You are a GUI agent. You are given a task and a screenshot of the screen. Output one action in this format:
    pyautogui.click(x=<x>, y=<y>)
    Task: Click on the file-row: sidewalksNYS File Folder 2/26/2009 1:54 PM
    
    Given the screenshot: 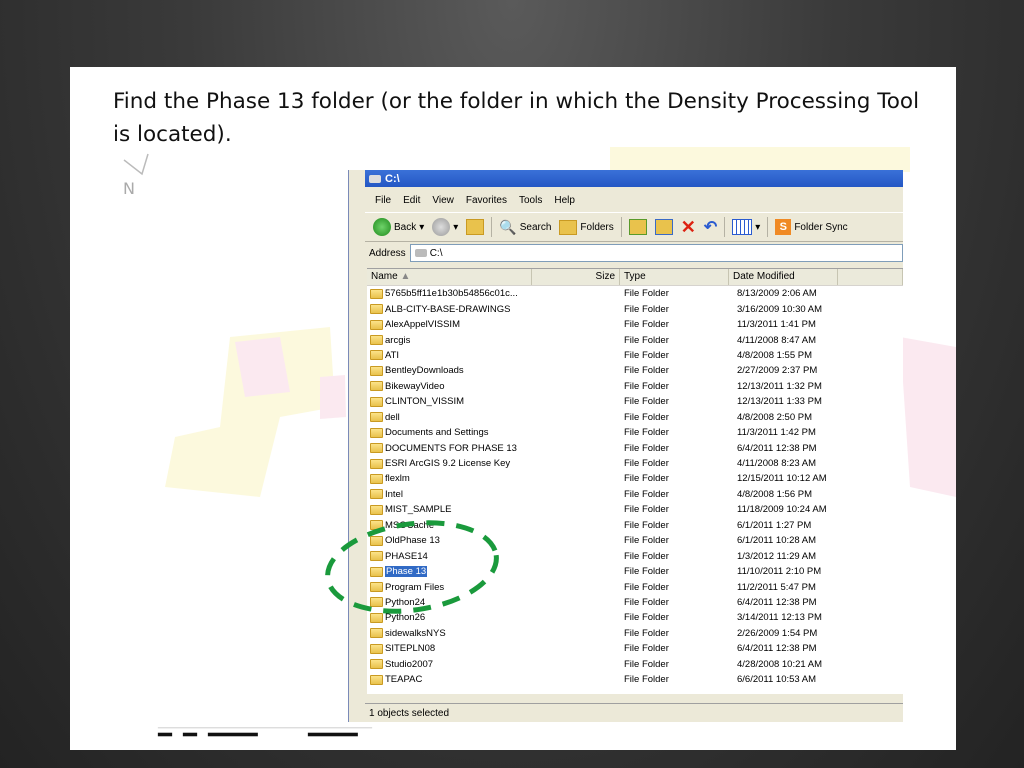 What is the action you would take?
    pyautogui.click(x=635, y=633)
    